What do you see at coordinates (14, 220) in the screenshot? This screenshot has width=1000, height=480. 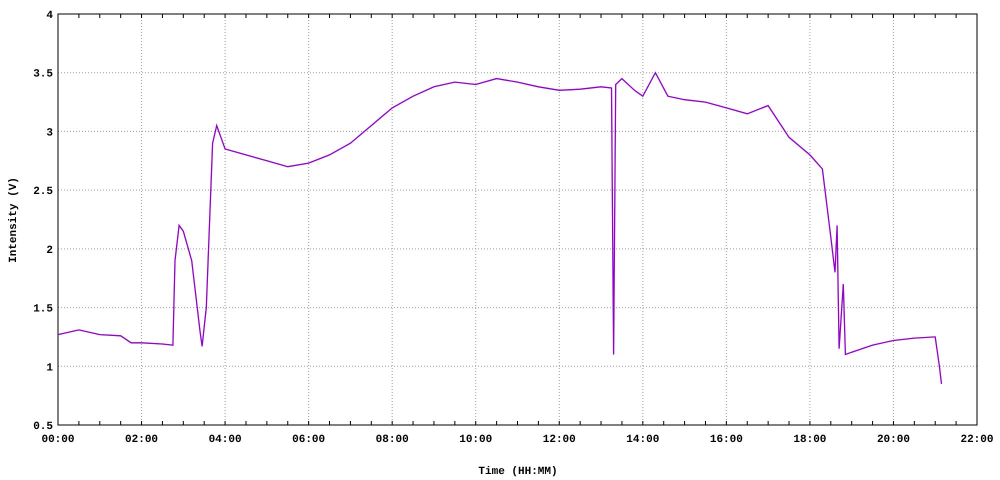 I see `y-axis-title: Intensity (V)` at bounding box center [14, 220].